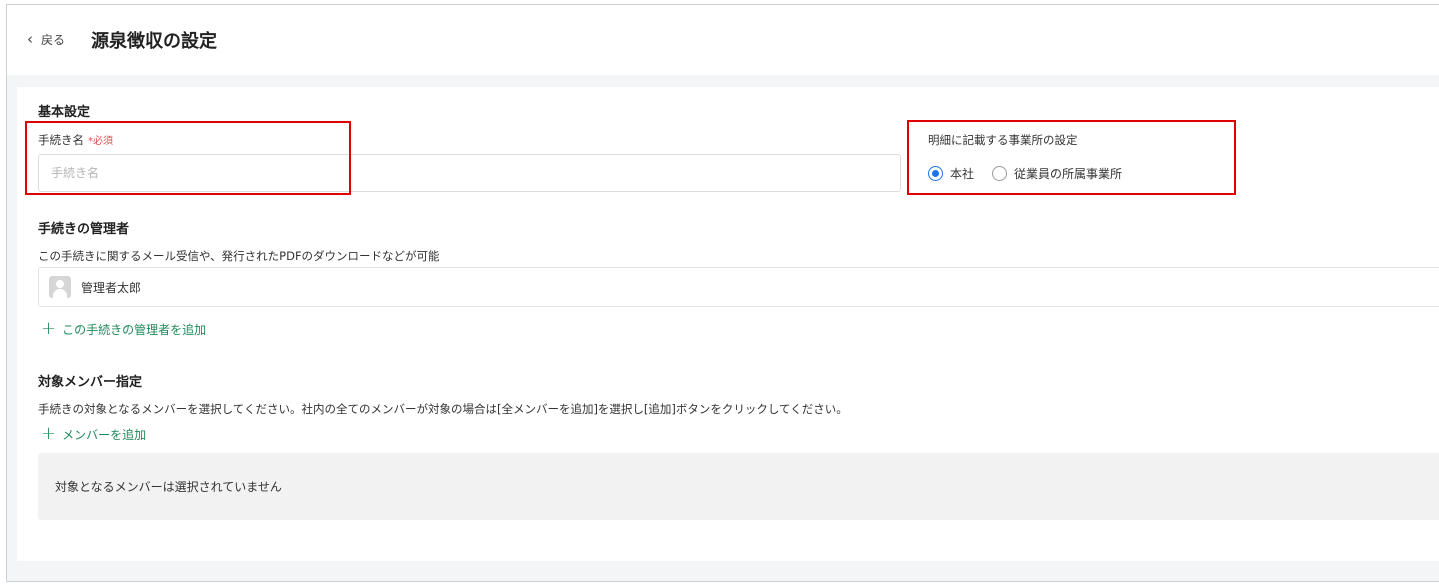  Describe the element at coordinates (104, 434) in the screenshot. I see `add-member-label: メンバーを追加` at that location.